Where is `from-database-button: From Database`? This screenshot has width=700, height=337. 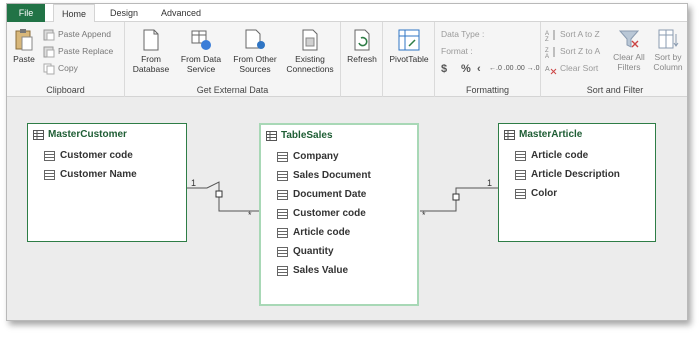 from-database-button: From Database is located at coordinates (151, 51).